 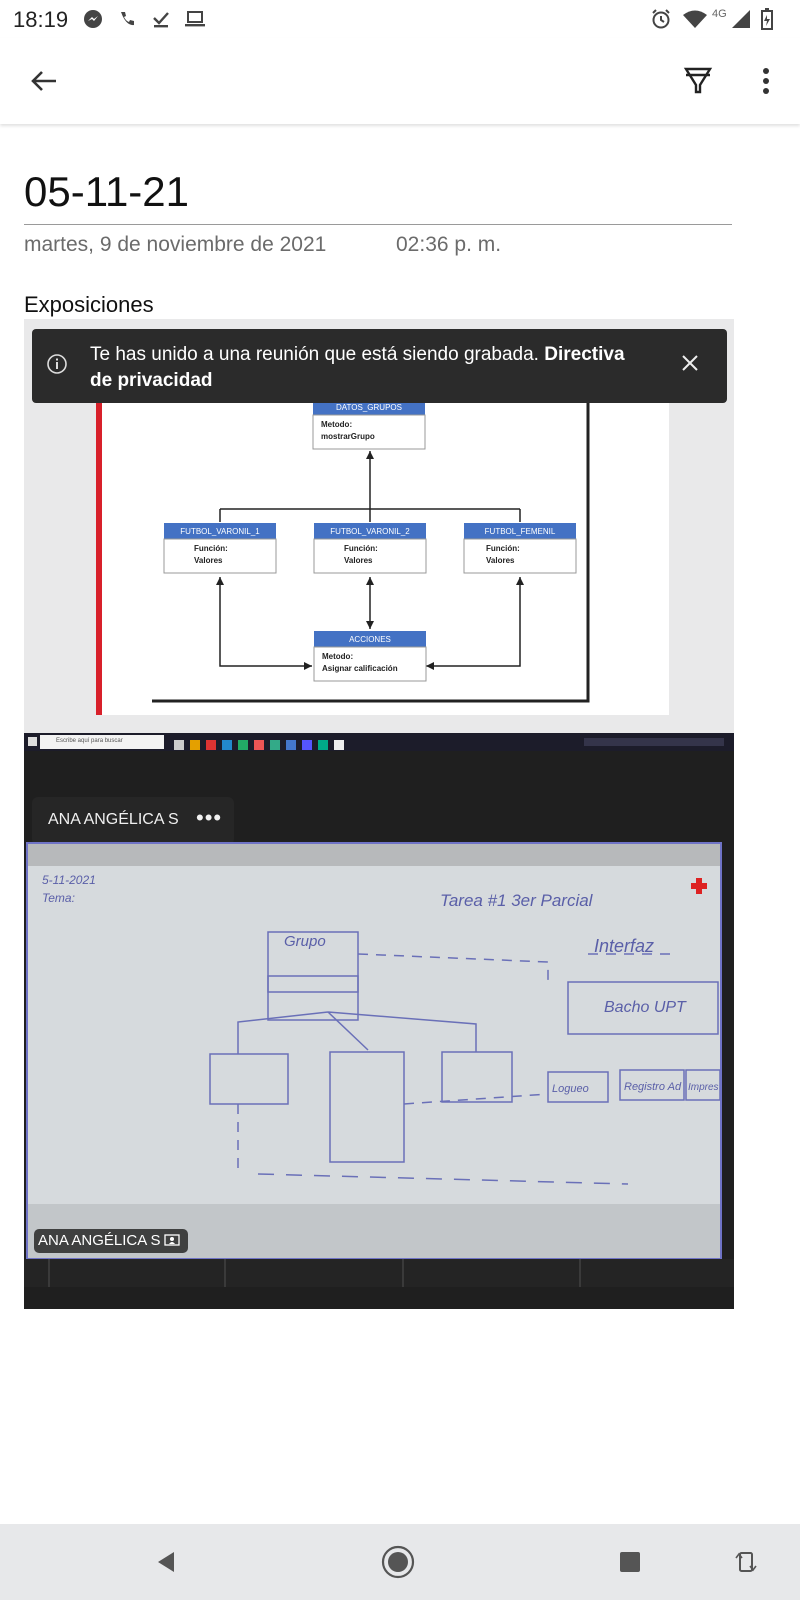 I want to click on video-strip, so click(x=379, y=1273).